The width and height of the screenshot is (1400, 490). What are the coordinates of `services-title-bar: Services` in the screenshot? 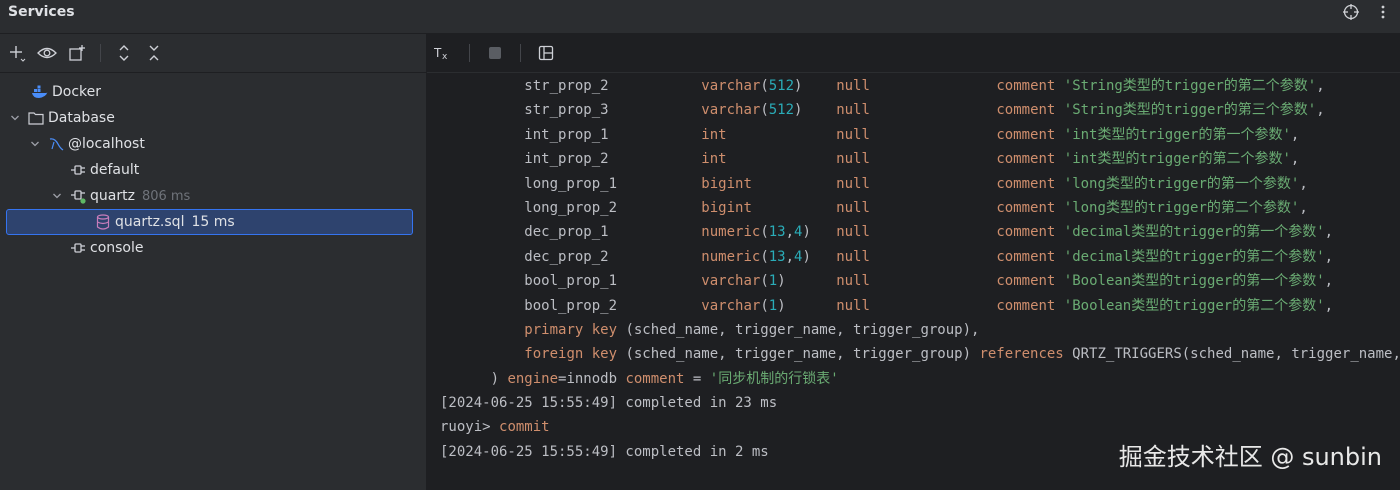 It's located at (700, 17).